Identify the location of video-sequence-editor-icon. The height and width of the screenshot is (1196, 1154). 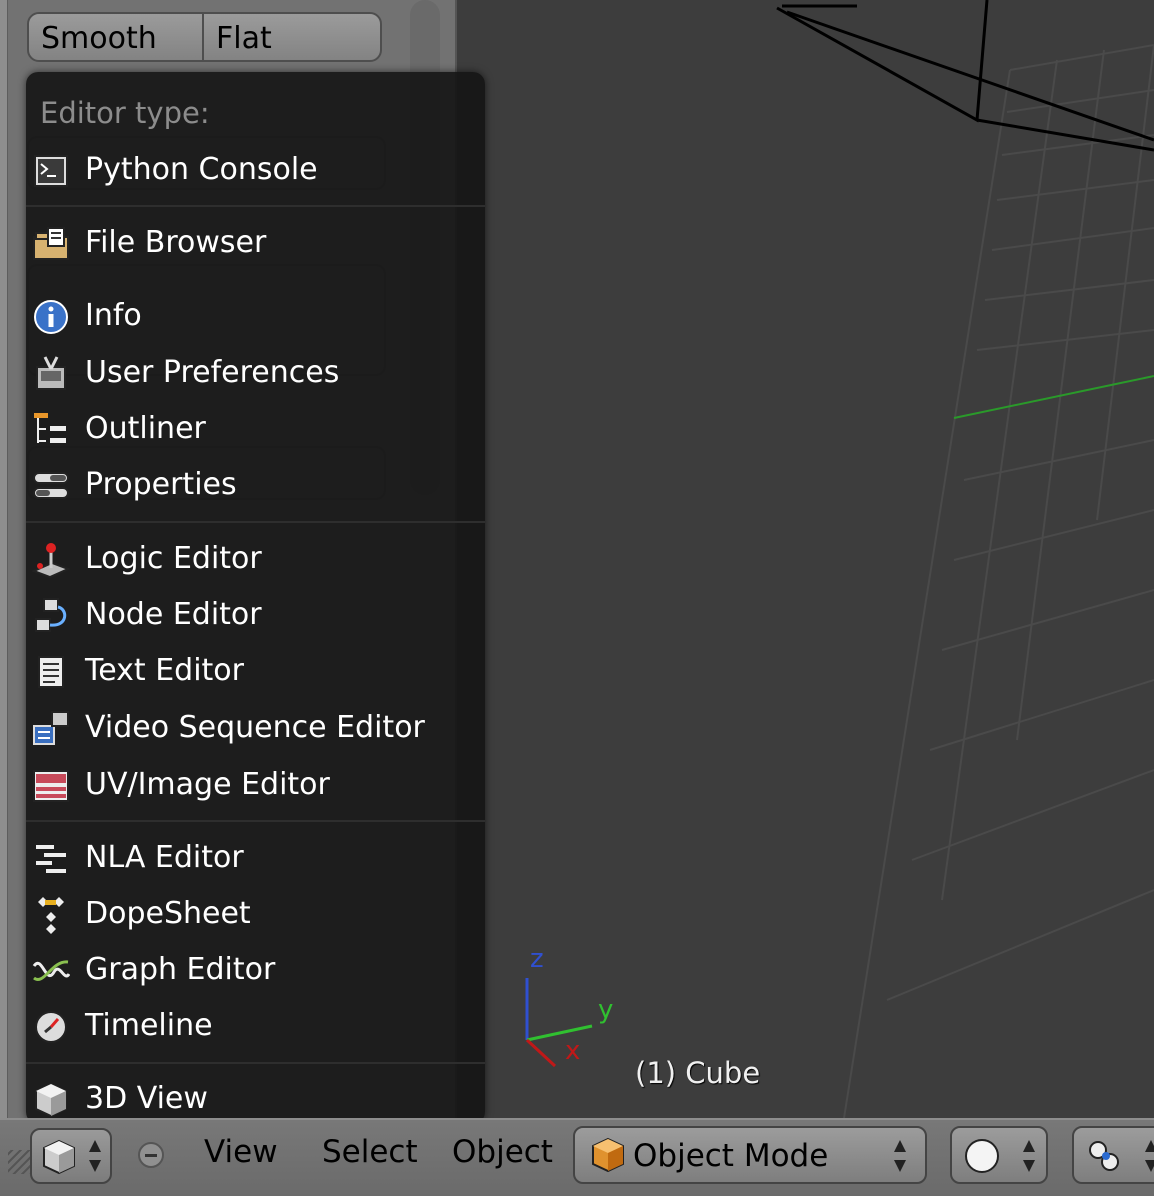
(51, 728).